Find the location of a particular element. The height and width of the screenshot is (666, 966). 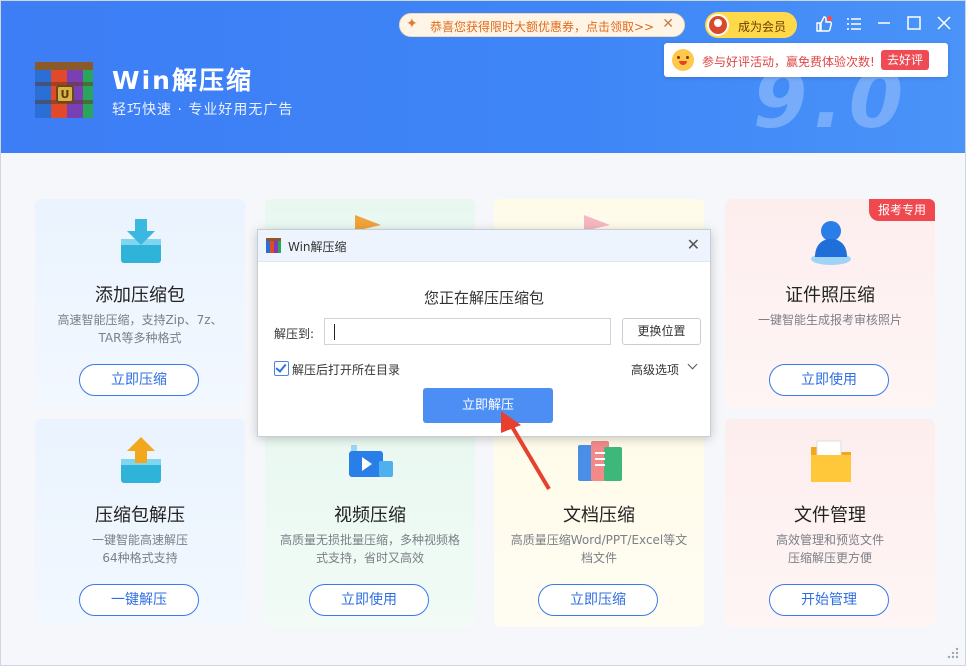

review-popup: 参与好评活动，赢免费体验次数! 去好评 is located at coordinates (806, 60).